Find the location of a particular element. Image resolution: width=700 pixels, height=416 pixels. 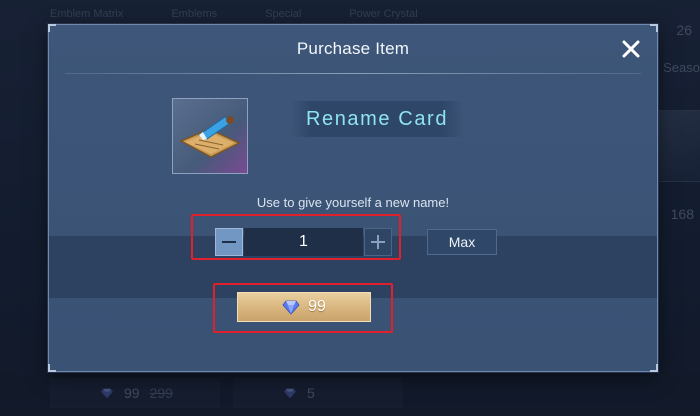

item-thumbnail is located at coordinates (210, 136).